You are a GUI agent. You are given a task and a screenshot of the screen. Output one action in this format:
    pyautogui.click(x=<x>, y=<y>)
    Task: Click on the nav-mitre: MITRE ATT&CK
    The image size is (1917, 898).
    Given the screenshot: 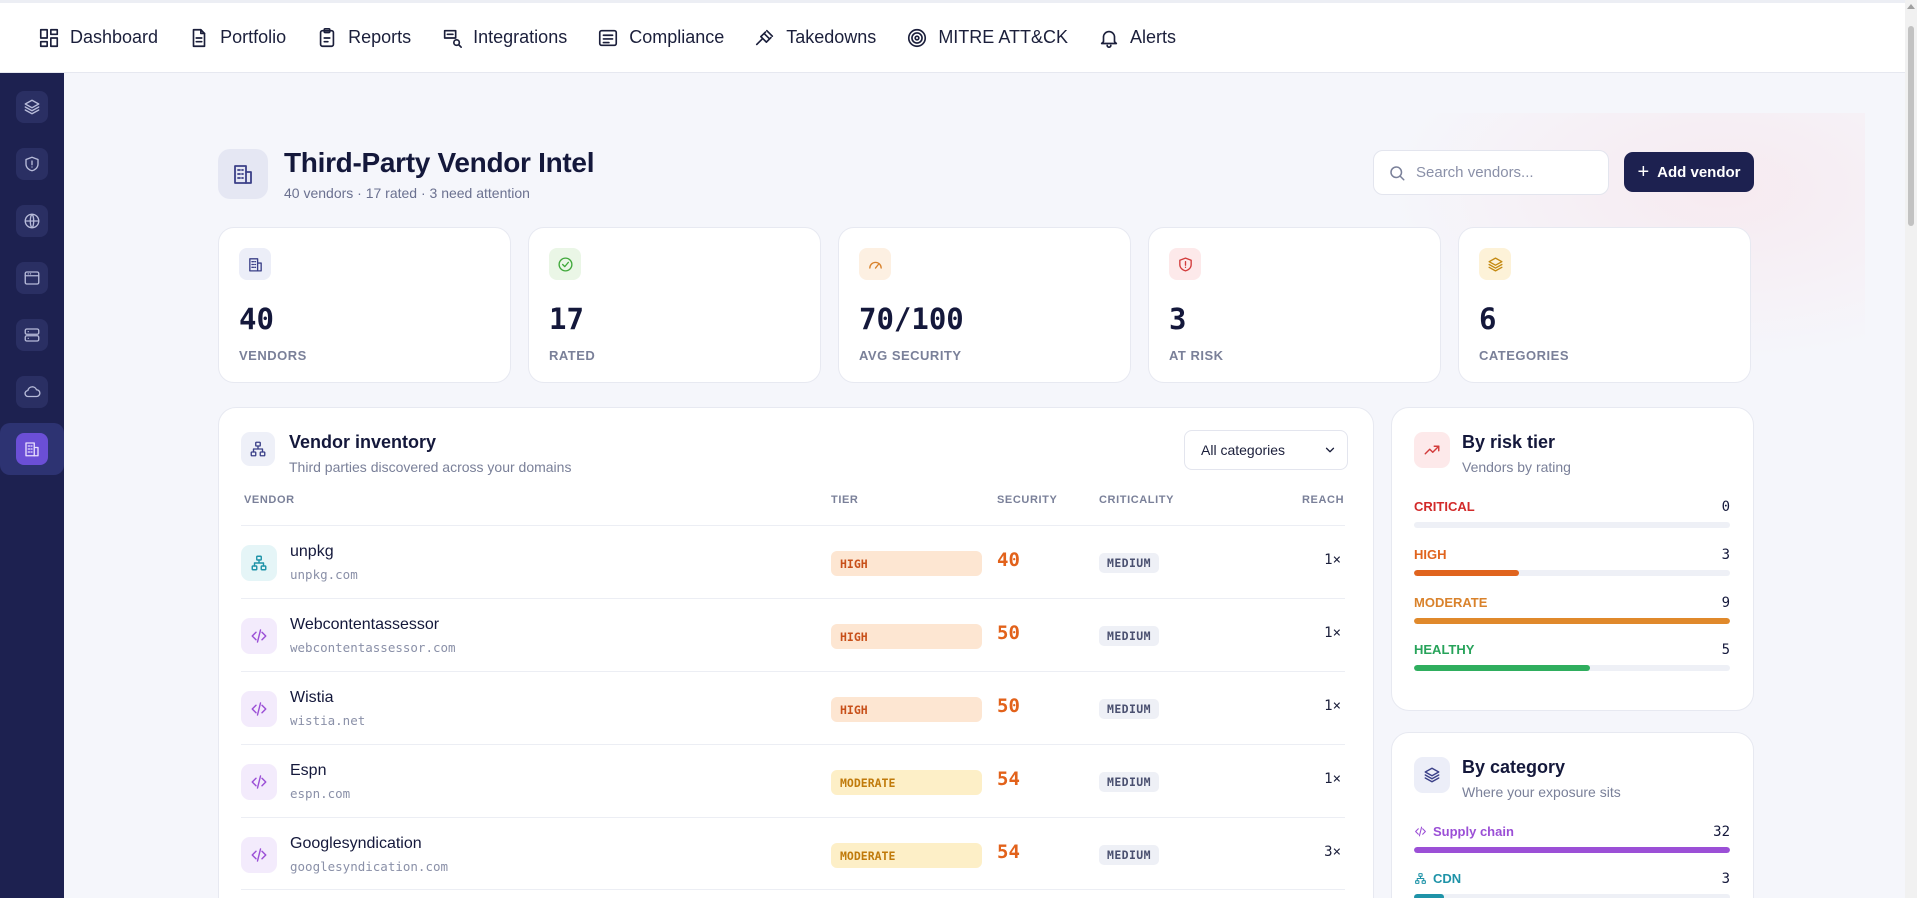 What is the action you would take?
    pyautogui.click(x=987, y=38)
    